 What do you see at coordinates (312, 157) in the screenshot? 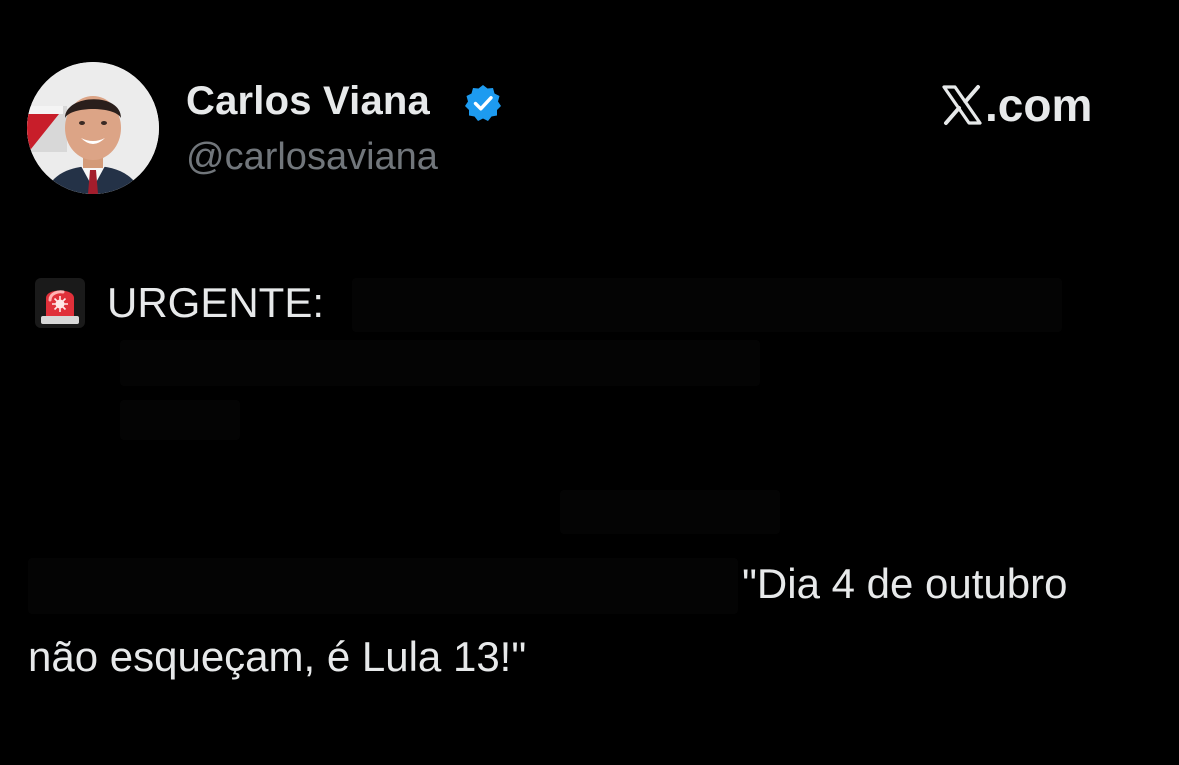
I see `author-handle: @carlosaviana` at bounding box center [312, 157].